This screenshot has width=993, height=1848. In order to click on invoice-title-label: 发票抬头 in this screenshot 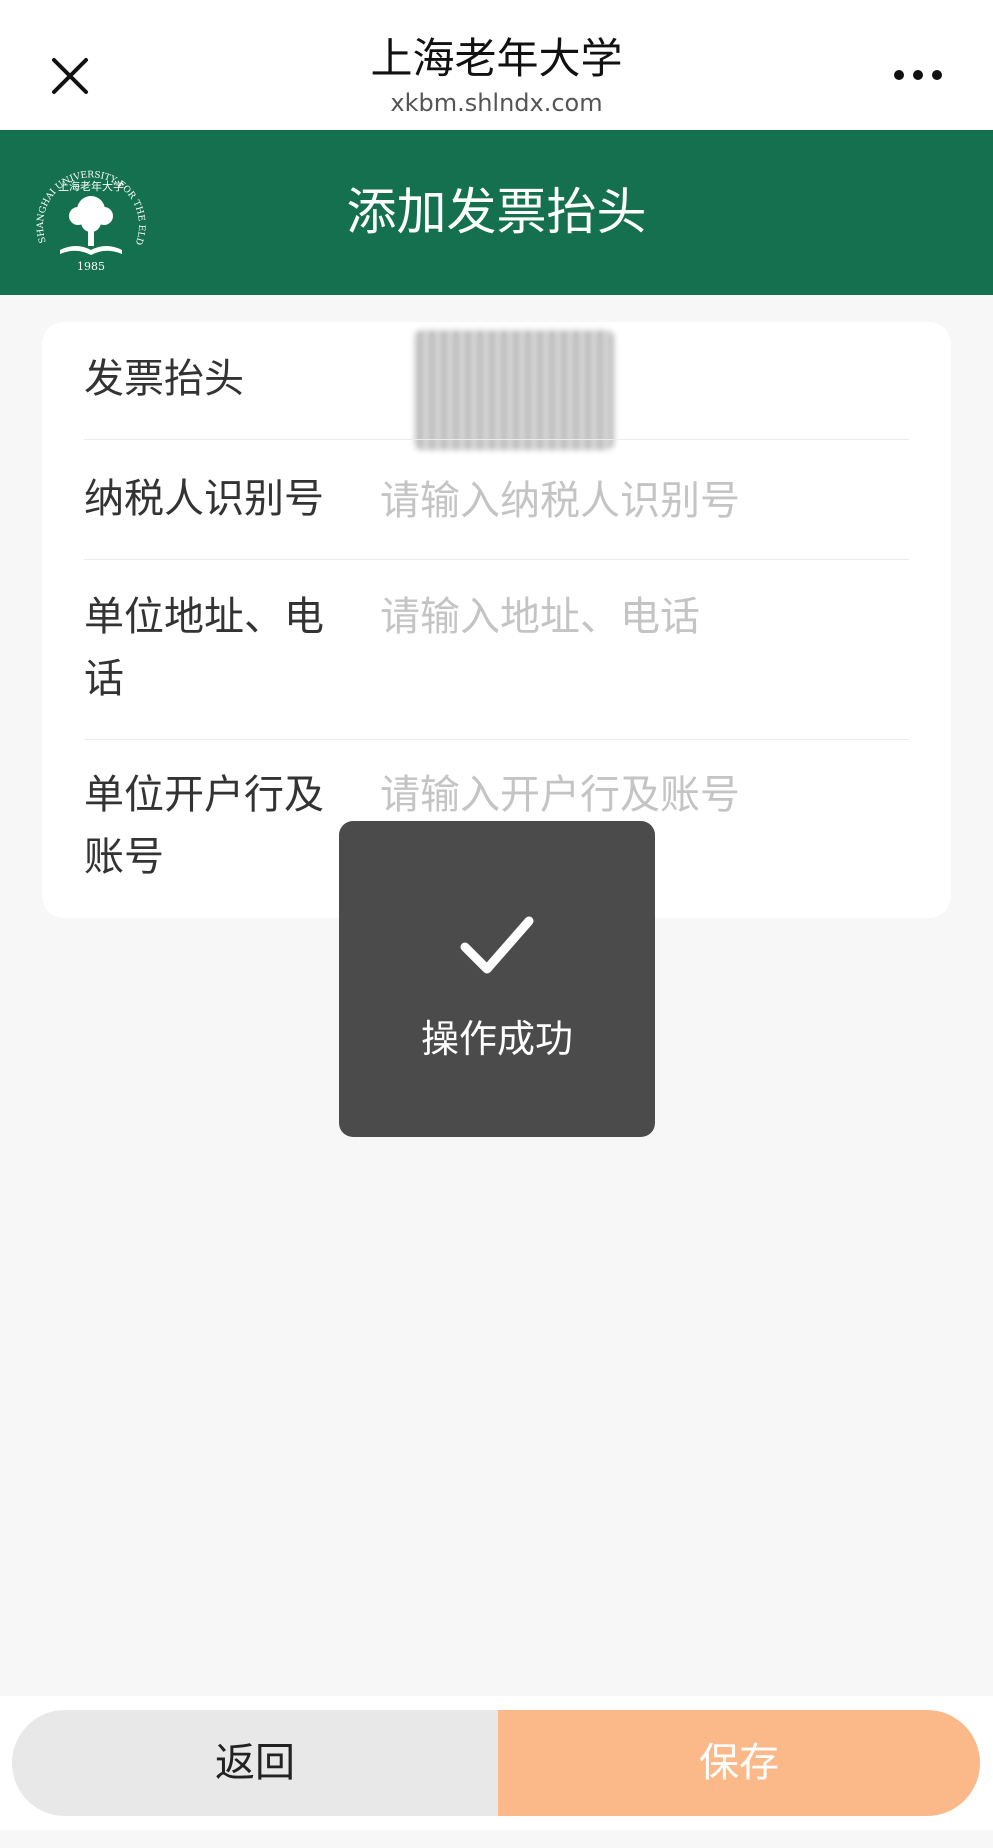, I will do `click(164, 379)`.